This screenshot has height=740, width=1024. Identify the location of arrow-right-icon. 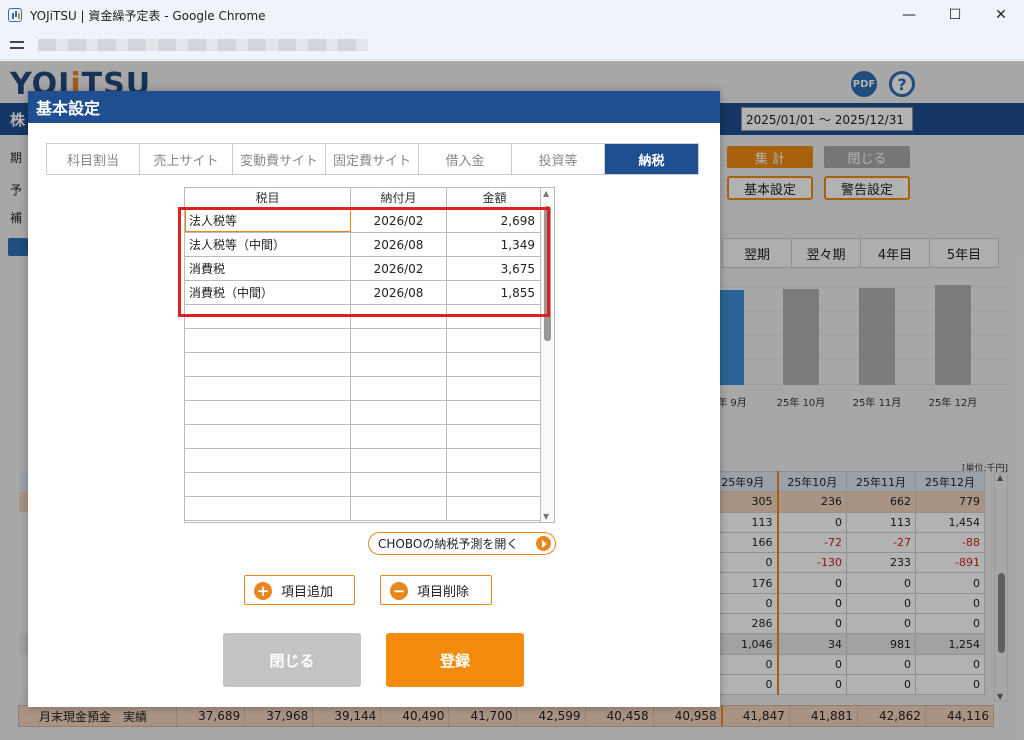
(543, 543).